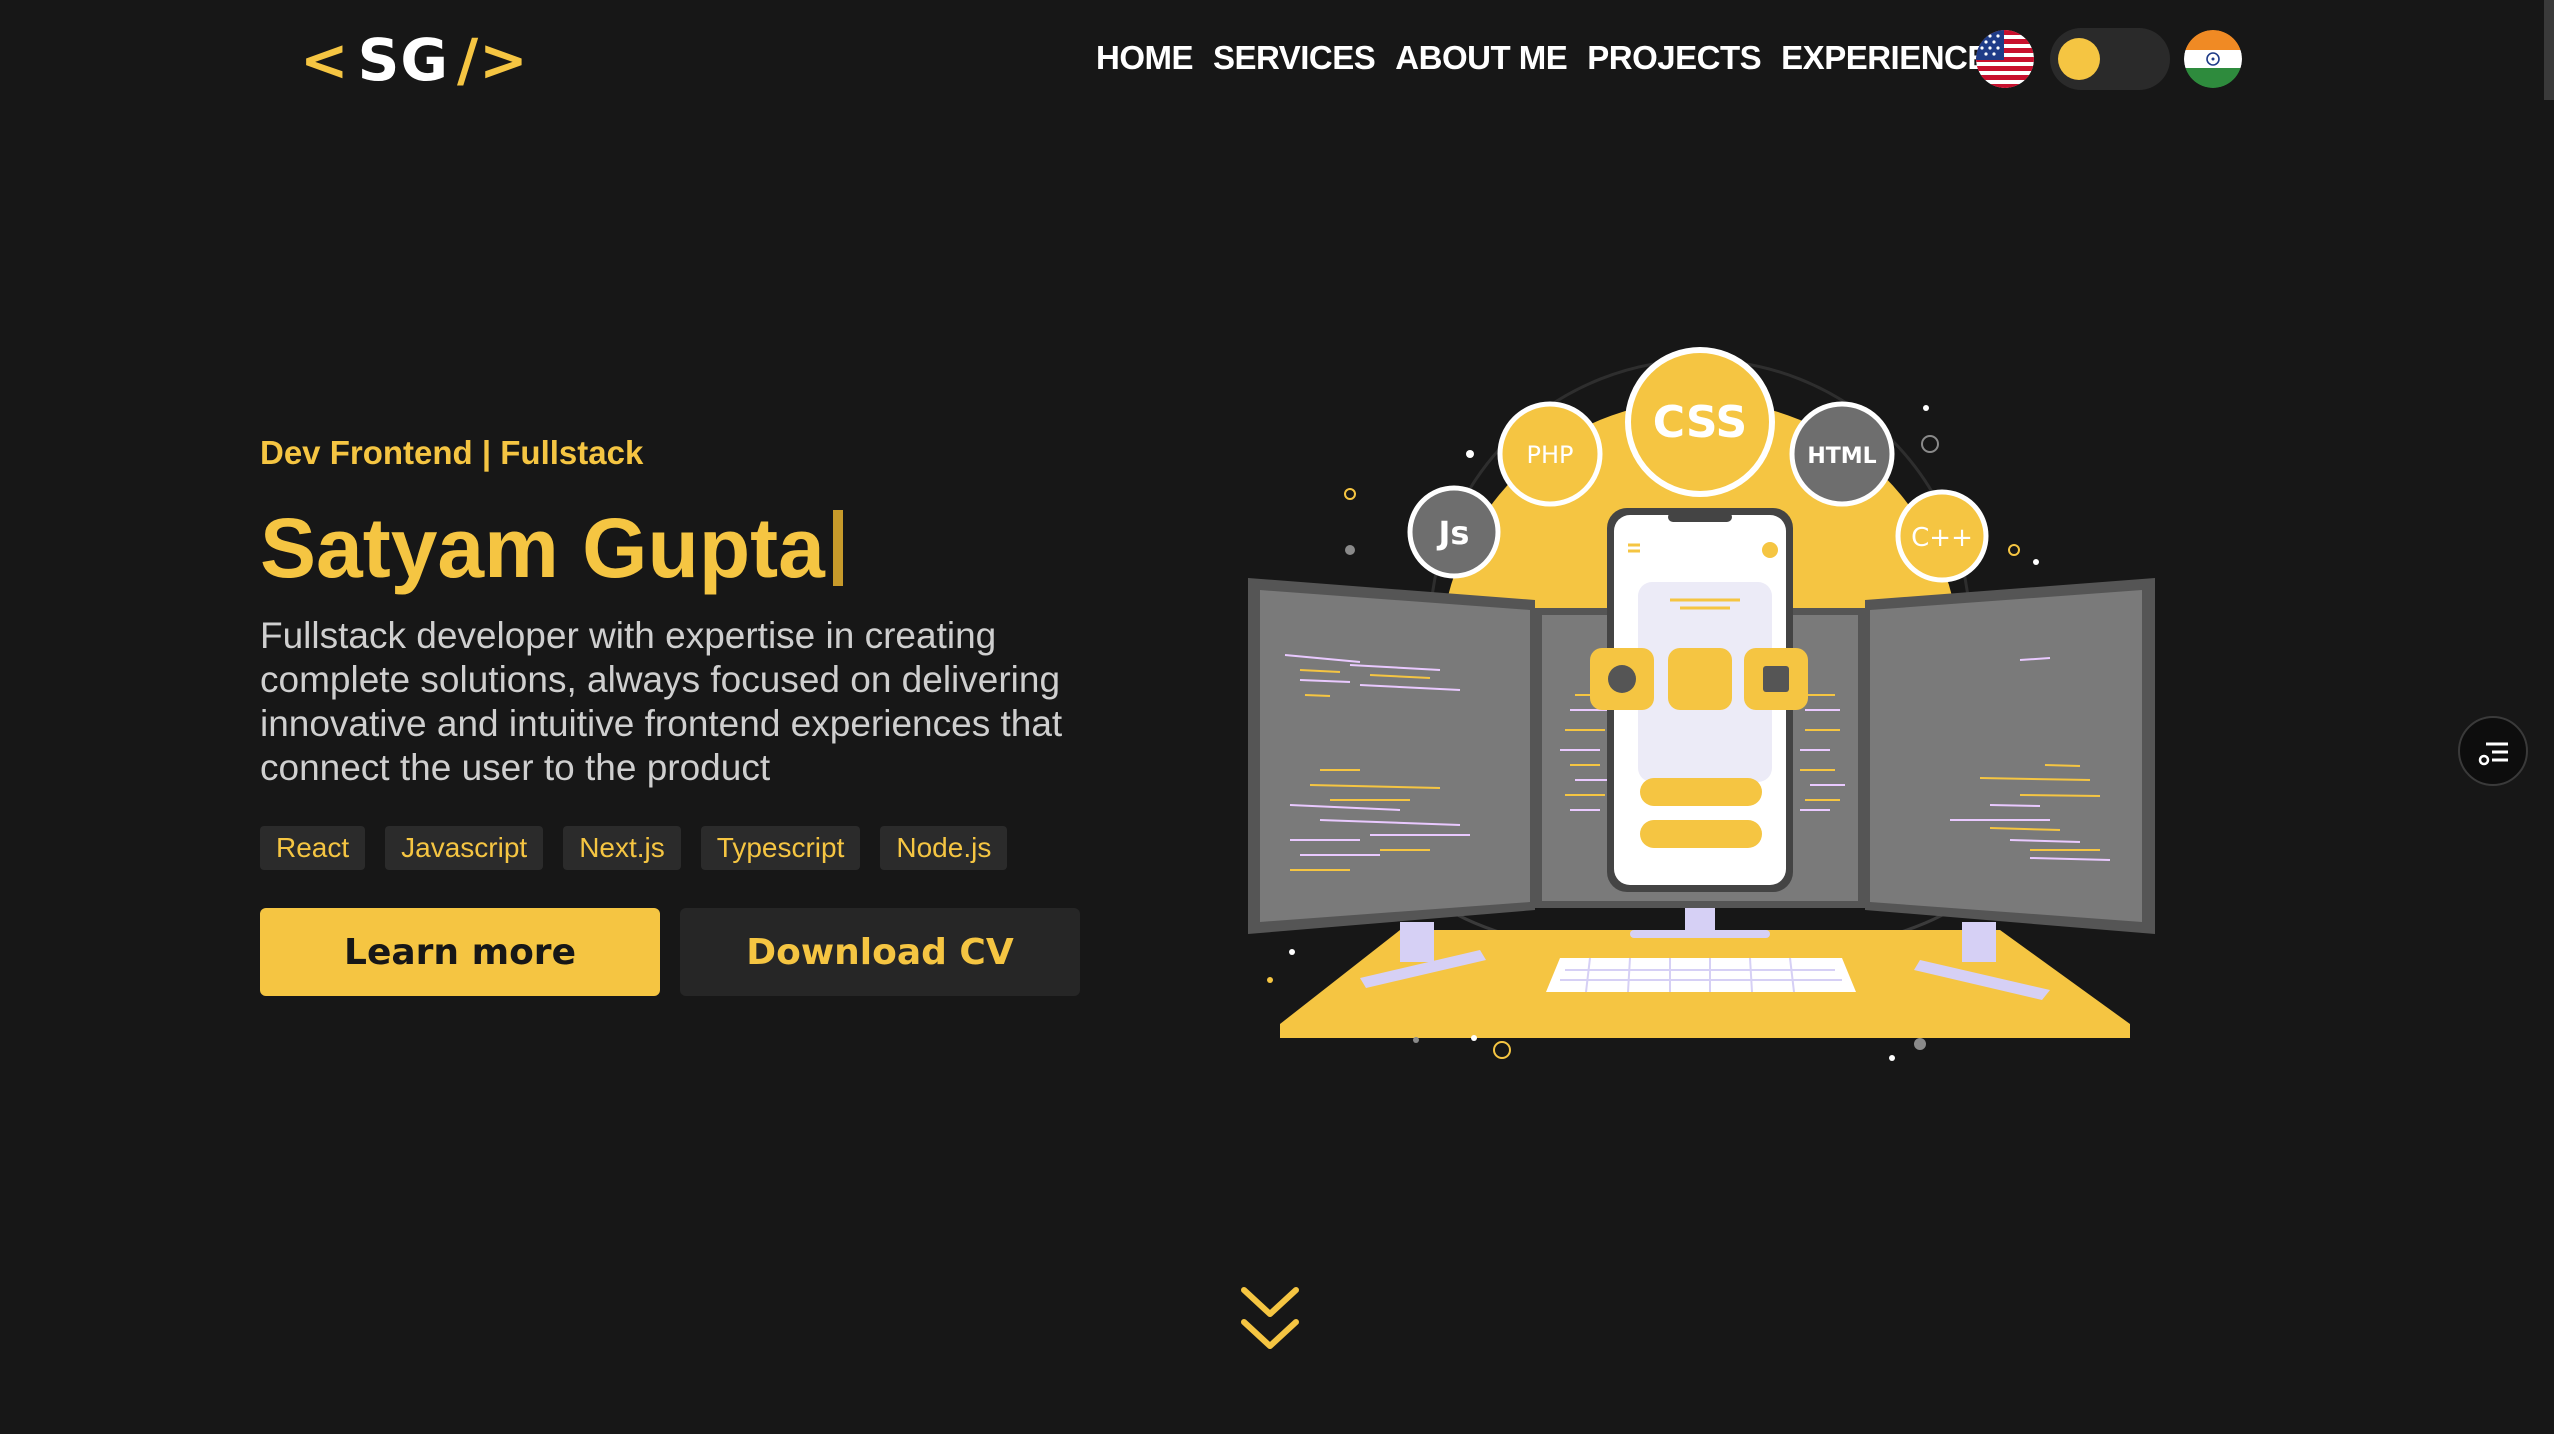 This screenshot has width=2554, height=1434. What do you see at coordinates (542, 548) in the screenshot?
I see `hero-name: Satyam Gupta` at bounding box center [542, 548].